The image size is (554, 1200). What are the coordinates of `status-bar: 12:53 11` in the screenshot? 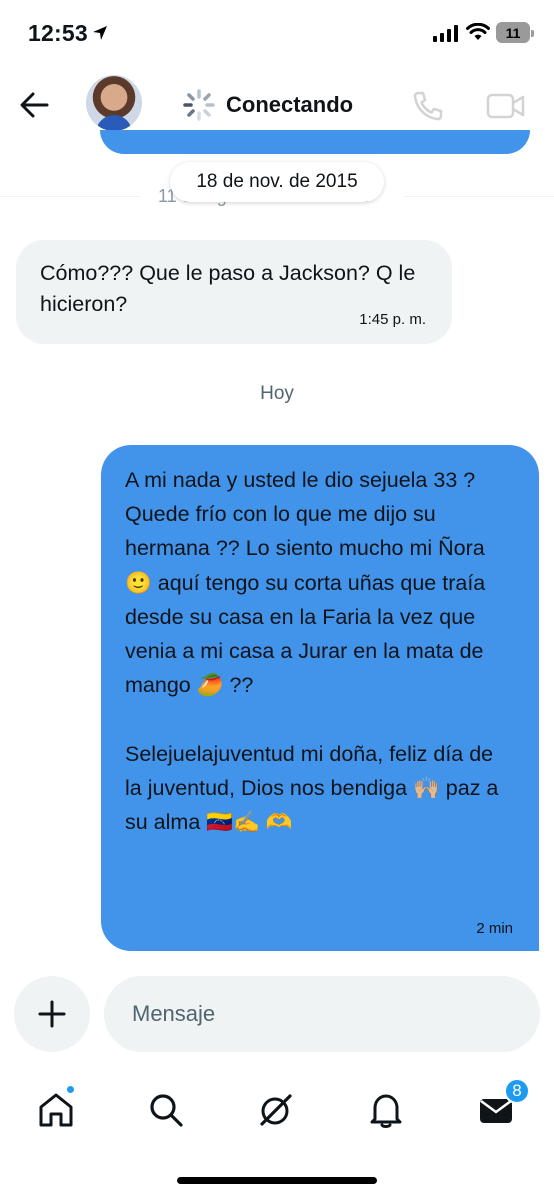 It's located at (277, 35).